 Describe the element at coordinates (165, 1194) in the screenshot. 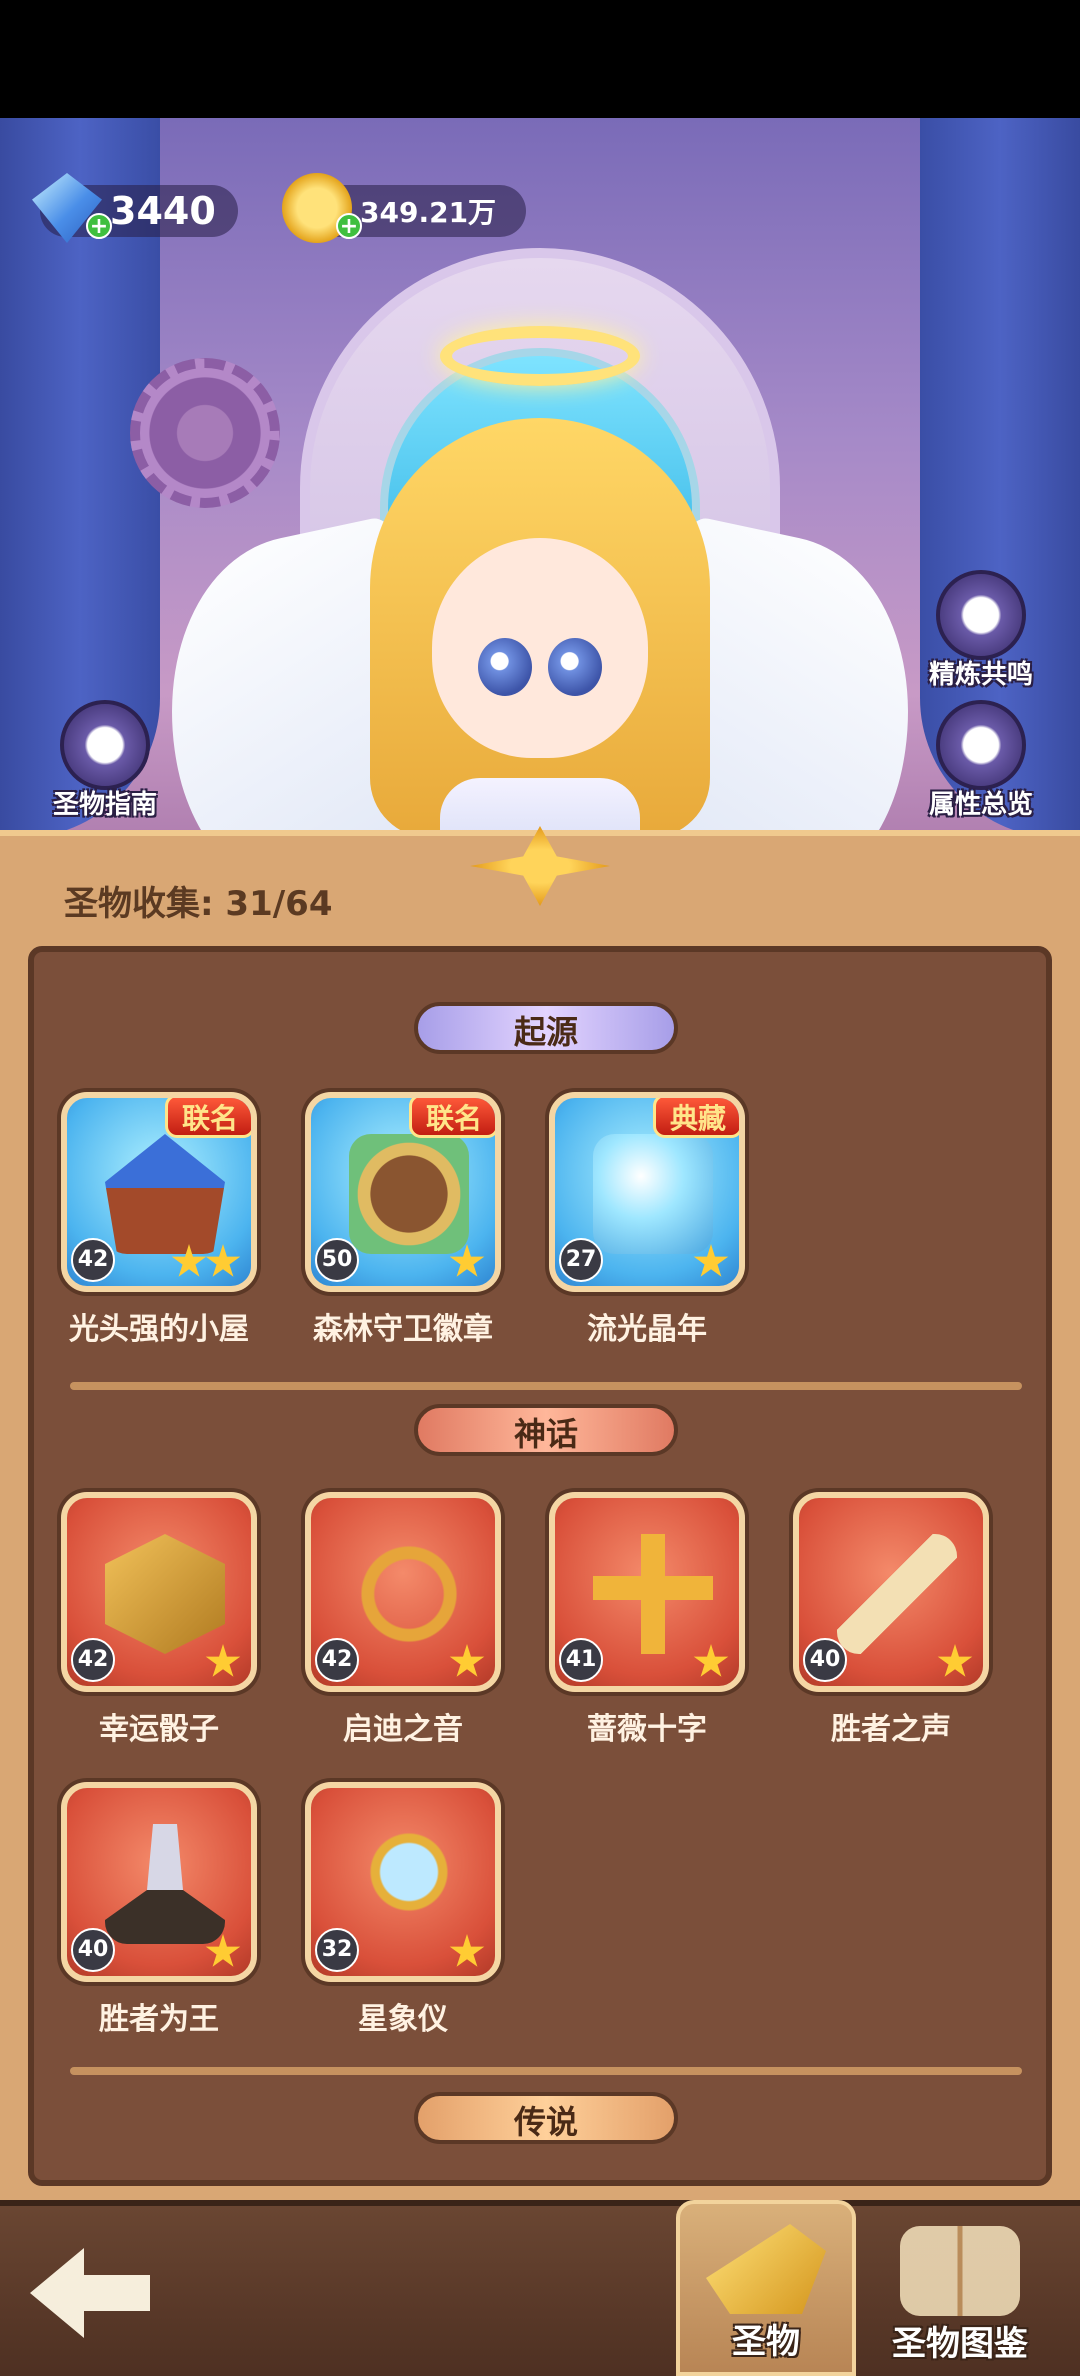

I see `cabin-icon` at that location.